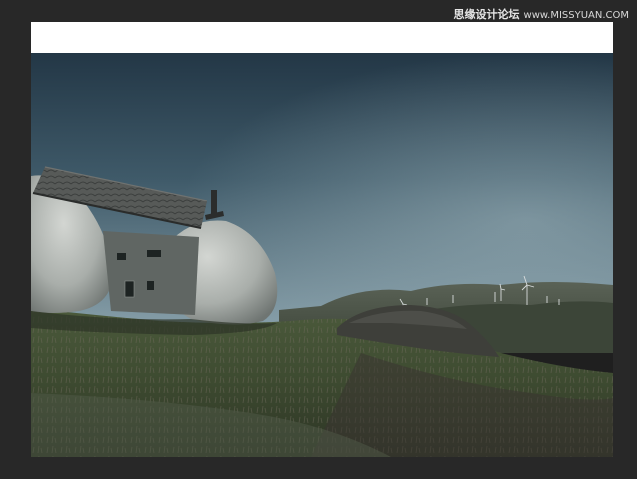 The image size is (637, 479). What do you see at coordinates (486, 14) in the screenshot?
I see `watermark-chinese-text: 思缘设计论坛` at bounding box center [486, 14].